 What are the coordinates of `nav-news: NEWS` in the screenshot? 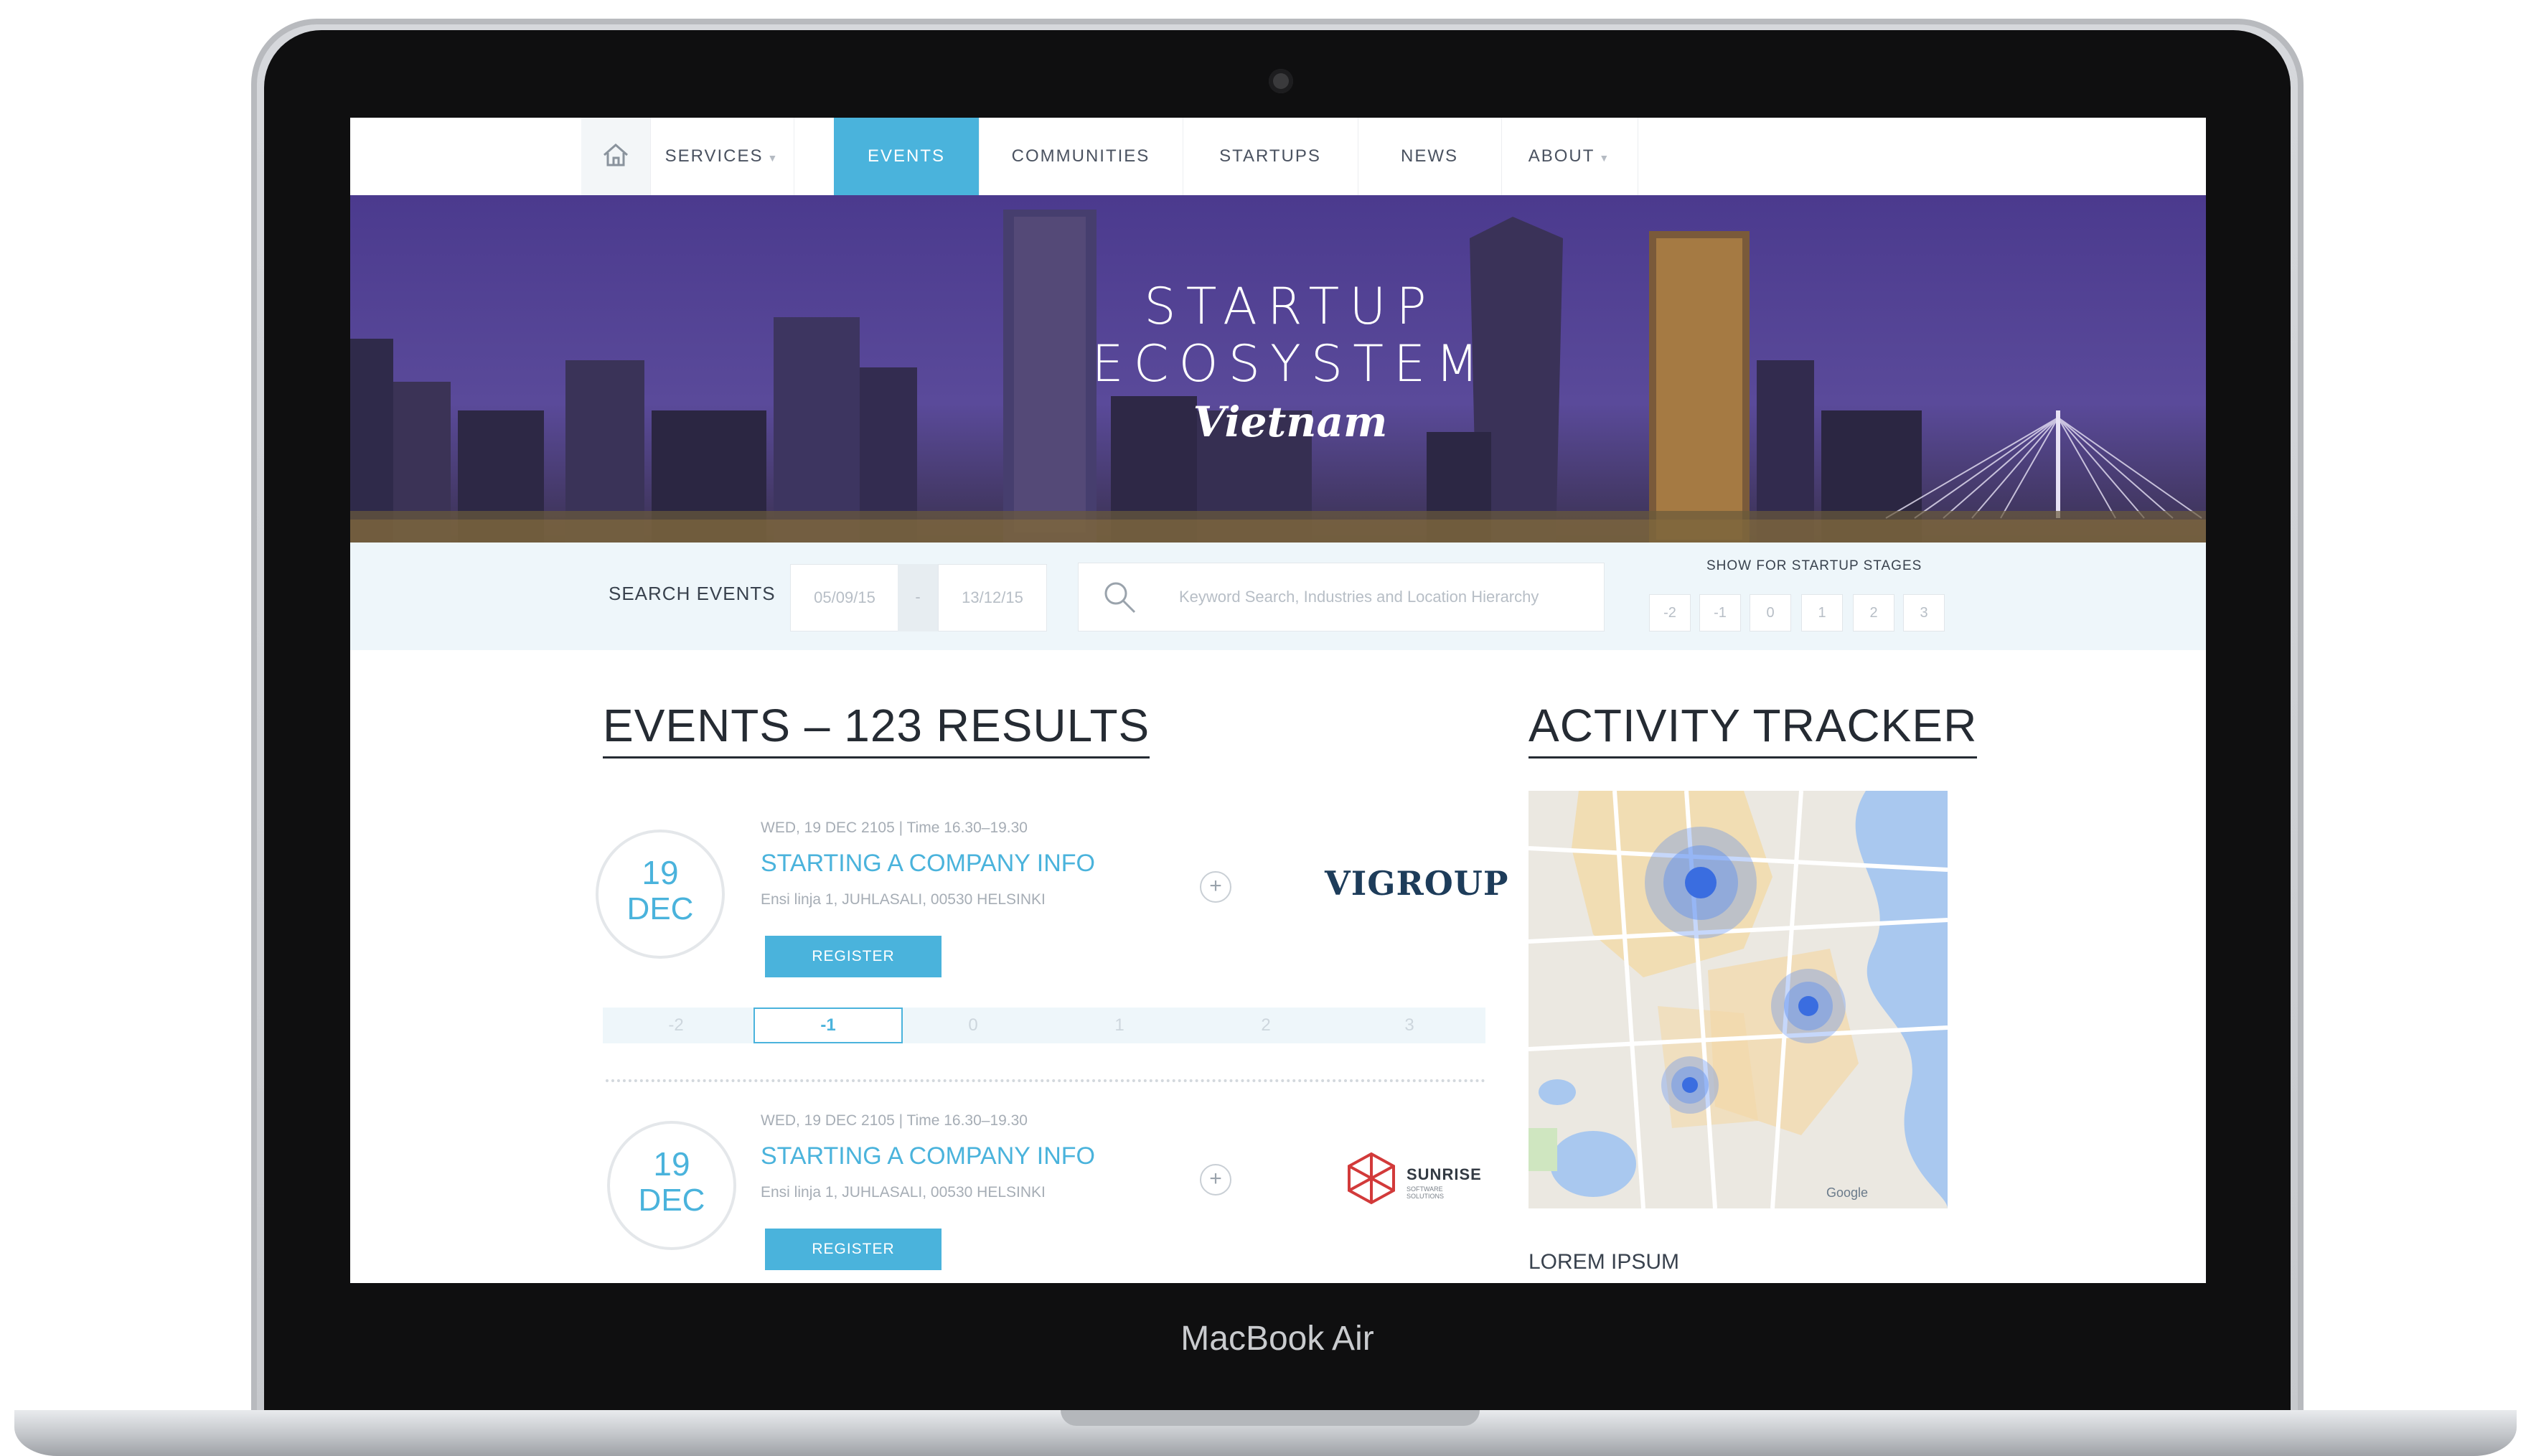 It's located at (1430, 156).